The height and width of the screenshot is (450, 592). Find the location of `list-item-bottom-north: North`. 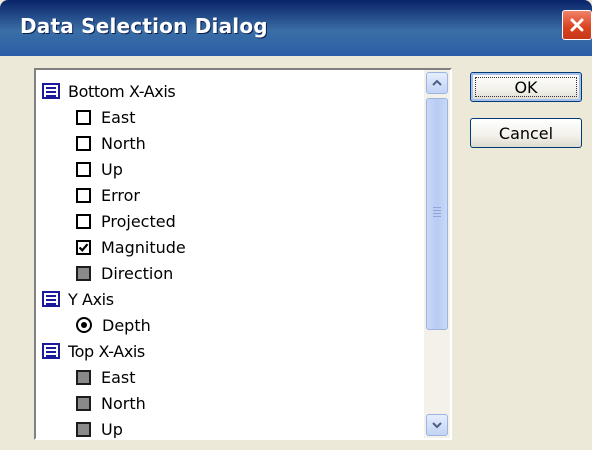

list-item-bottom-north: North is located at coordinates (111, 143).